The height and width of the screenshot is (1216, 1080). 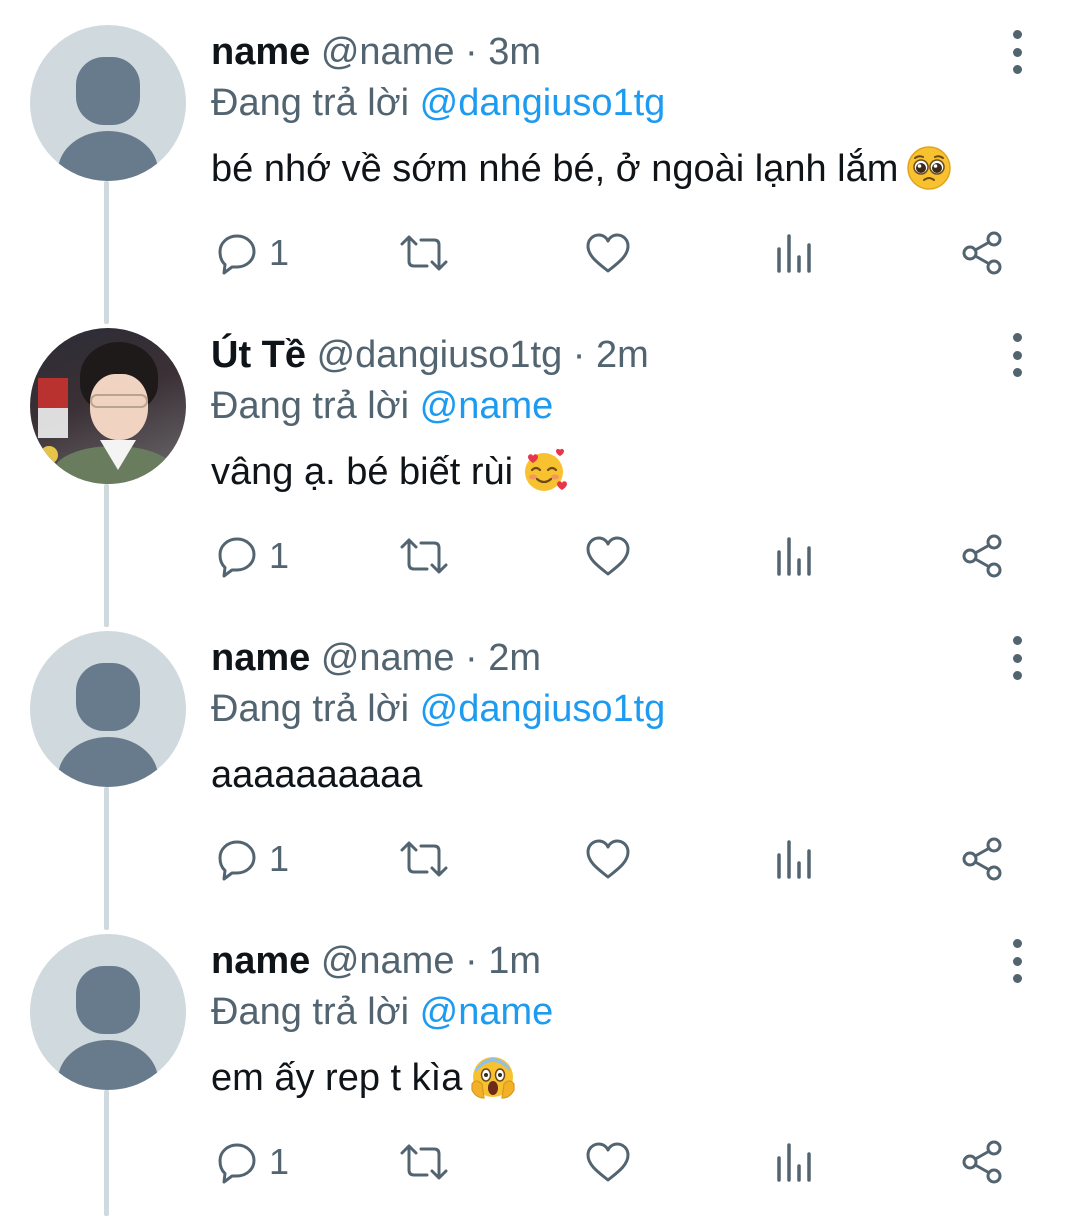 What do you see at coordinates (258, 355) in the screenshot?
I see `display-name: Út Tề` at bounding box center [258, 355].